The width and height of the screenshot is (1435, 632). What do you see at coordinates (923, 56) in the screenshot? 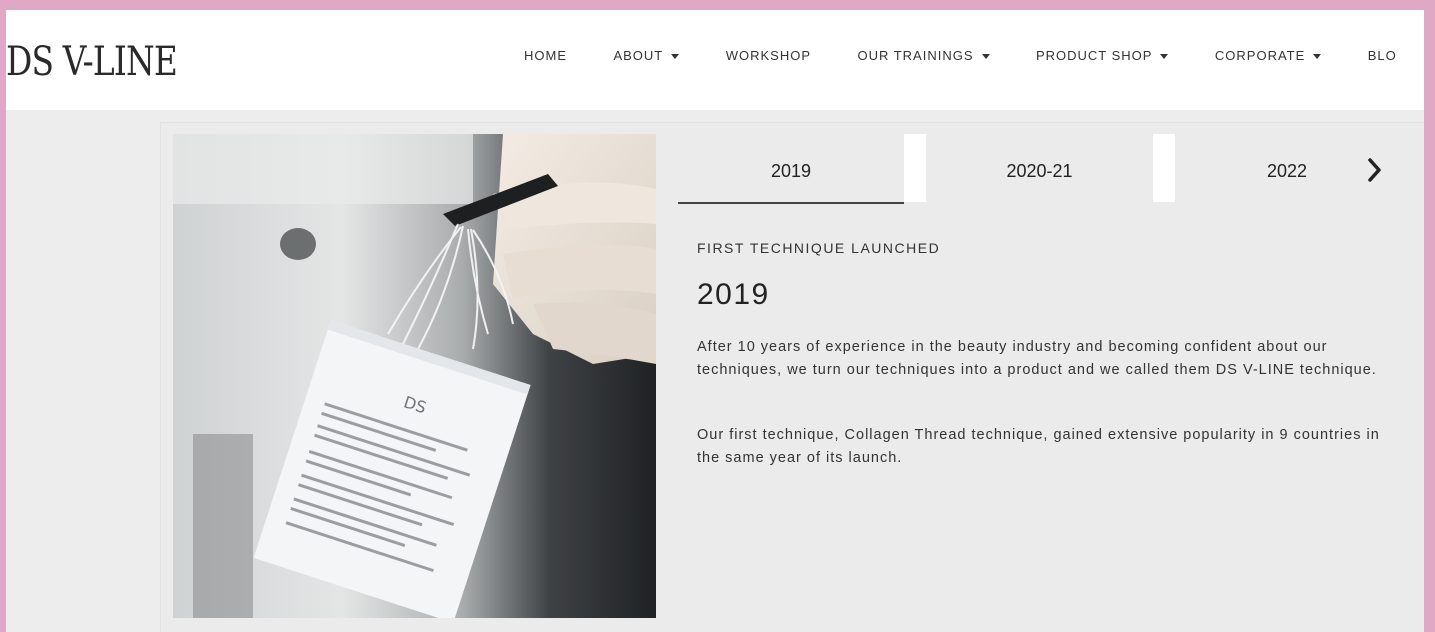
I see `nav-our-trainings: OUR TRAININGS` at bounding box center [923, 56].